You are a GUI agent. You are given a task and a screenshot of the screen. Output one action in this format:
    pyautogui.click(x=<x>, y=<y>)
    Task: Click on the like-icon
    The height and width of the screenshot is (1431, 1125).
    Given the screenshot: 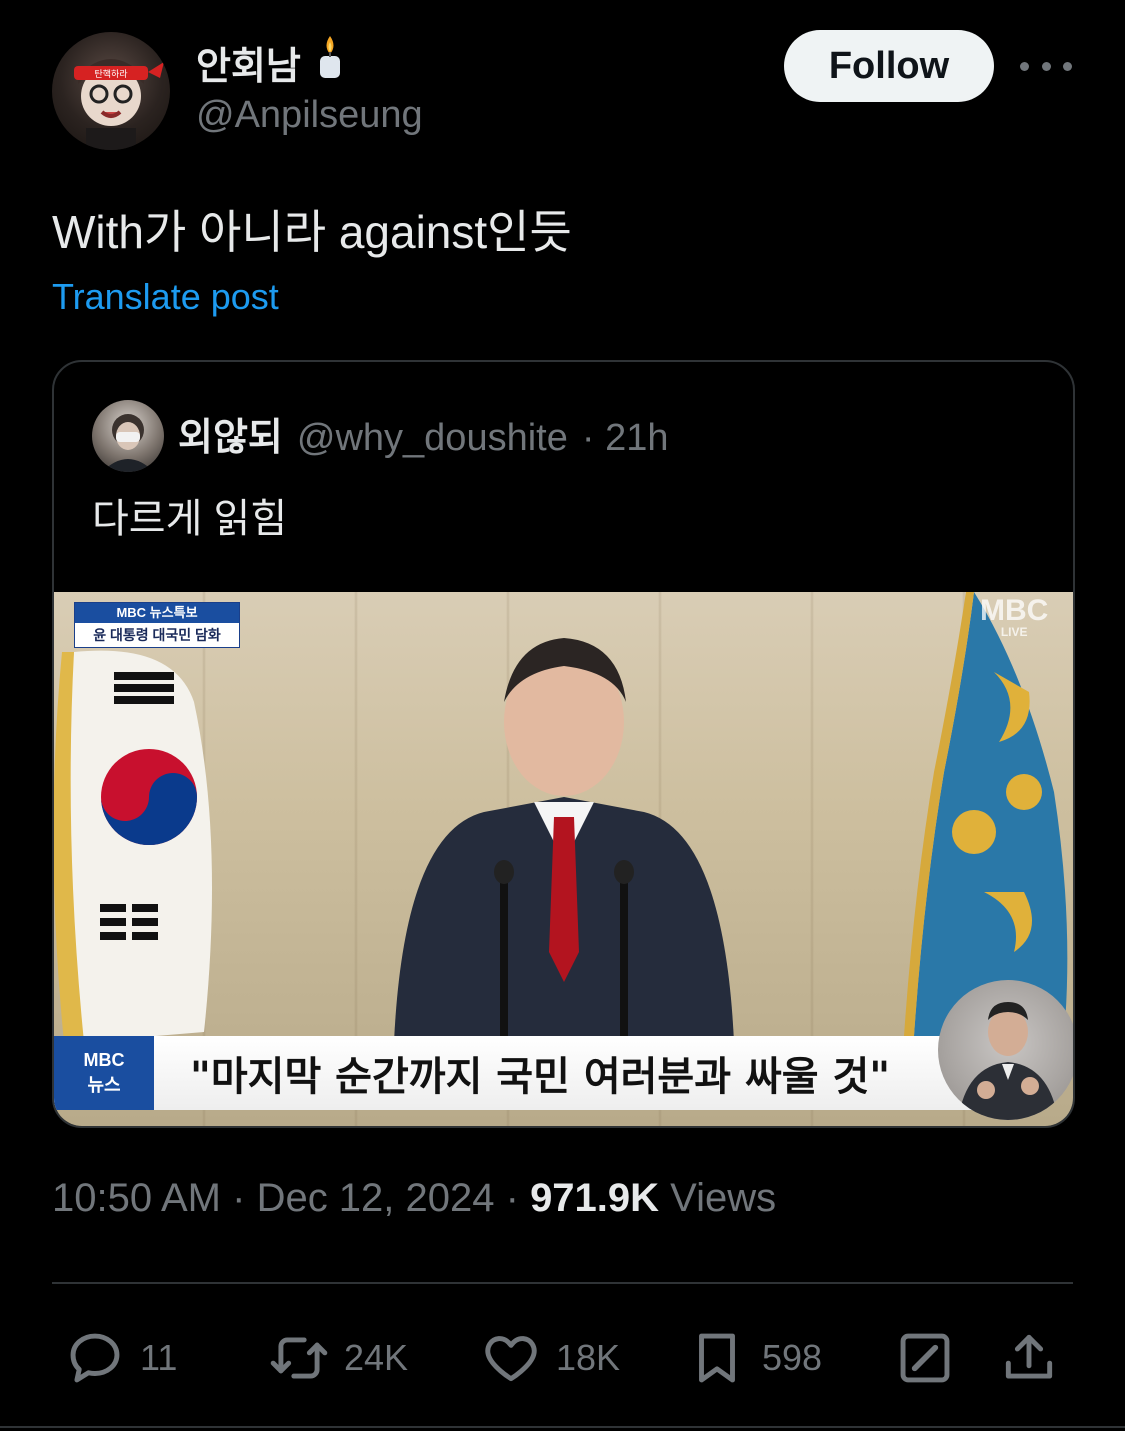 What is the action you would take?
    pyautogui.click(x=511, y=1359)
    